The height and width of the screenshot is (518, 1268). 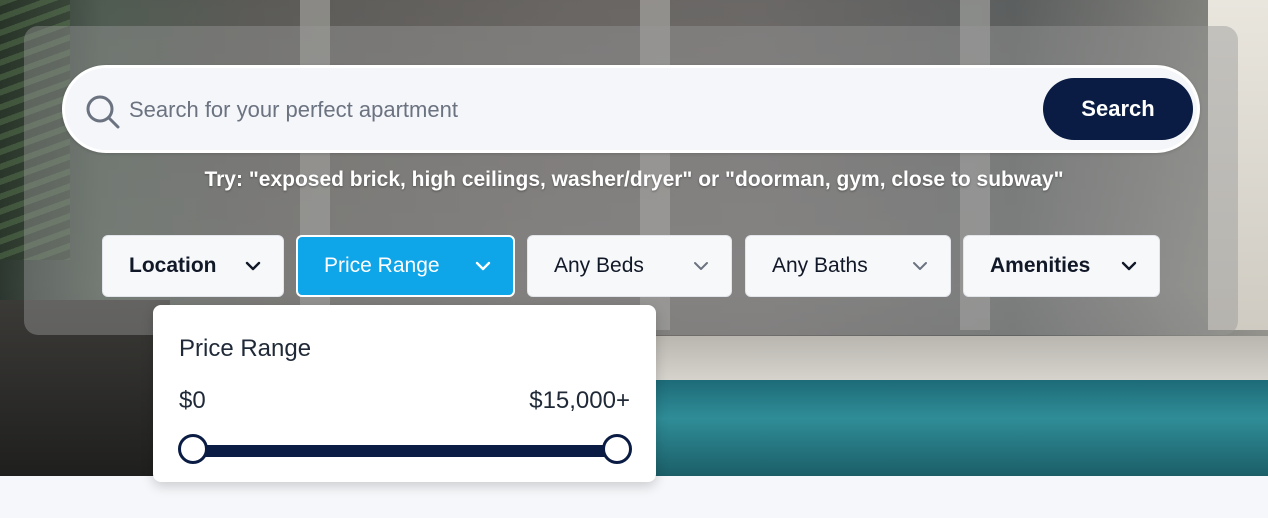 What do you see at coordinates (579, 110) in the screenshot?
I see `search-input` at bounding box center [579, 110].